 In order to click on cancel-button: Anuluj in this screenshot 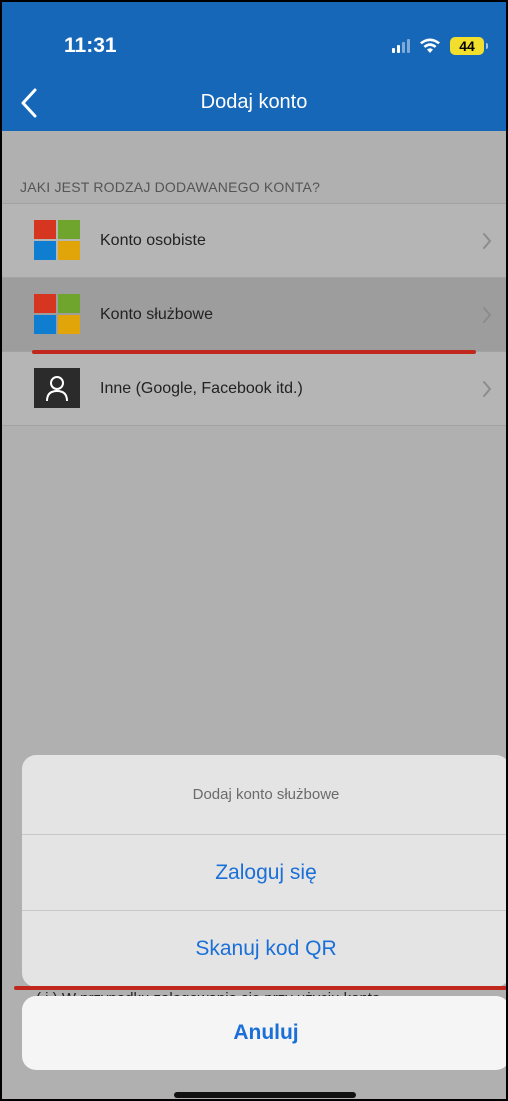, I will do `click(264, 1033)`.